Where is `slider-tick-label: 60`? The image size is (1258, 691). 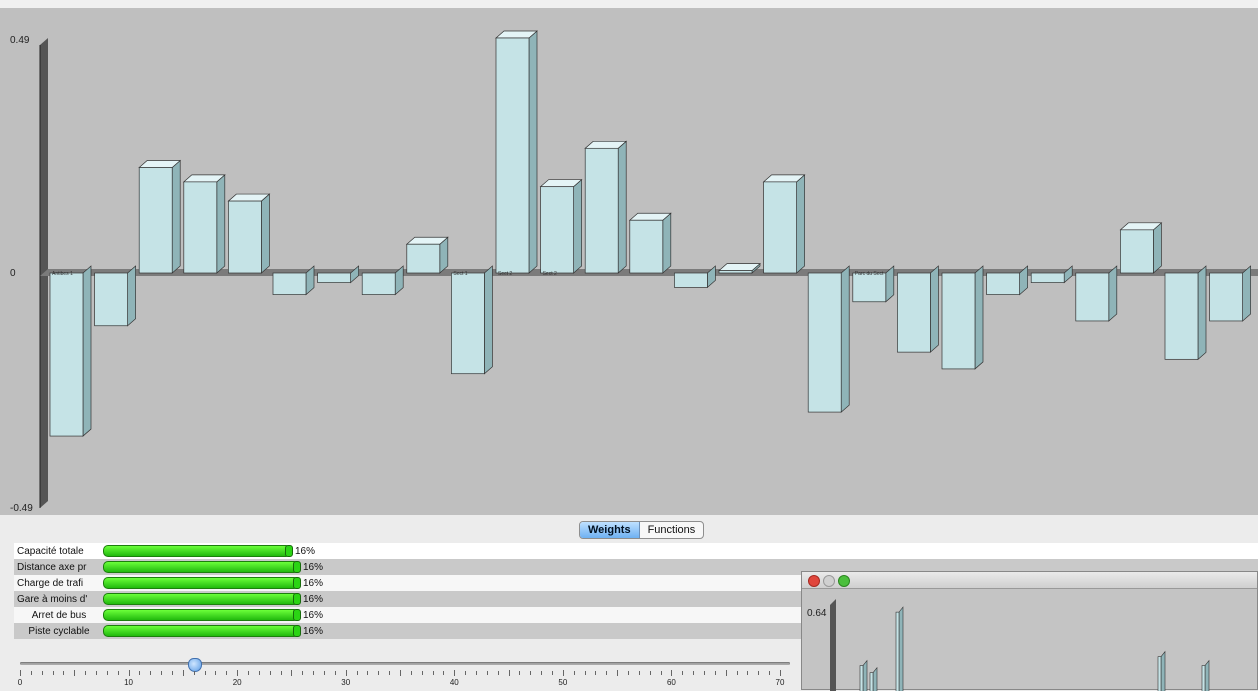
slider-tick-label: 60 is located at coordinates (671, 682).